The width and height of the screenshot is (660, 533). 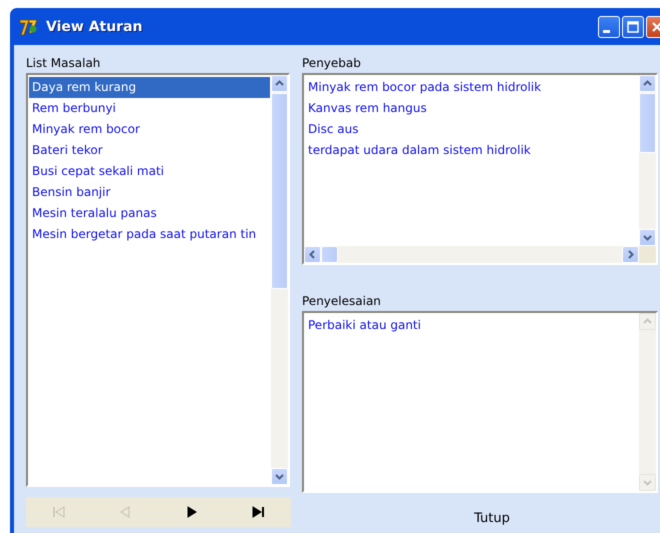 I want to click on skip-forward-icon, so click(x=257, y=512).